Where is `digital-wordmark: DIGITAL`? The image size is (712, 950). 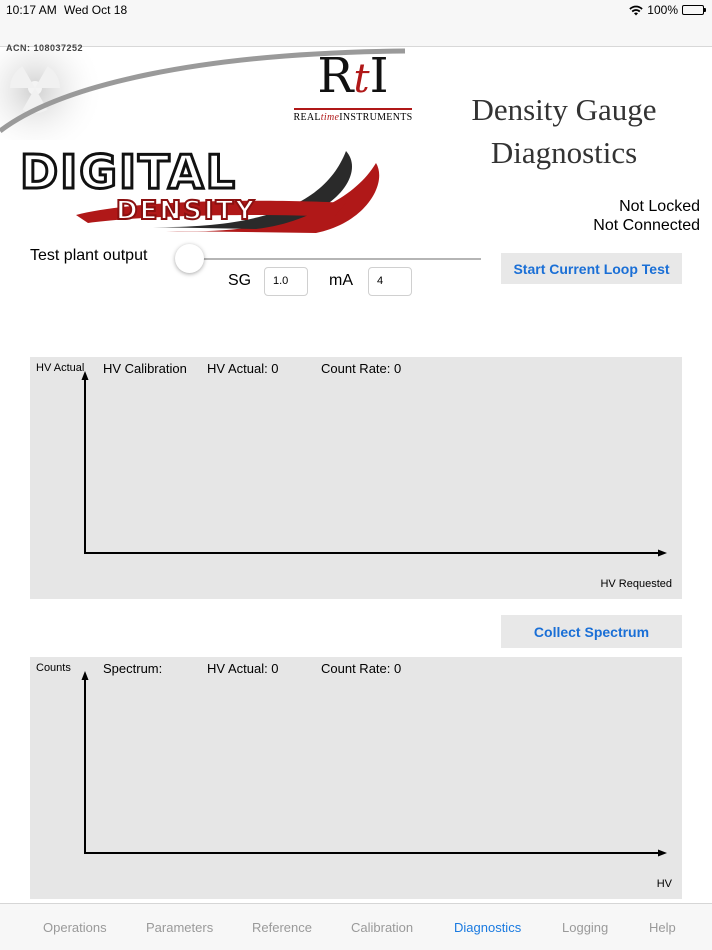 digital-wordmark: DIGITAL is located at coordinates (128, 172).